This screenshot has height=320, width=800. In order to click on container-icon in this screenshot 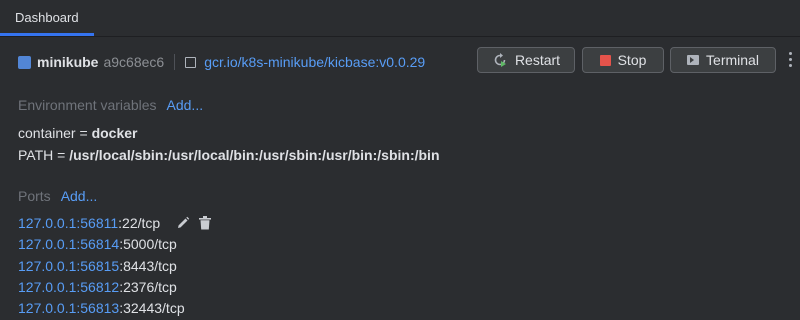, I will do `click(24, 62)`.